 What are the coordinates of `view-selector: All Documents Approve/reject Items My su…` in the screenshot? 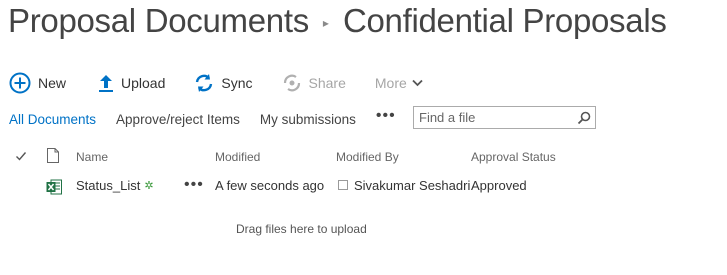 It's located at (213, 117).